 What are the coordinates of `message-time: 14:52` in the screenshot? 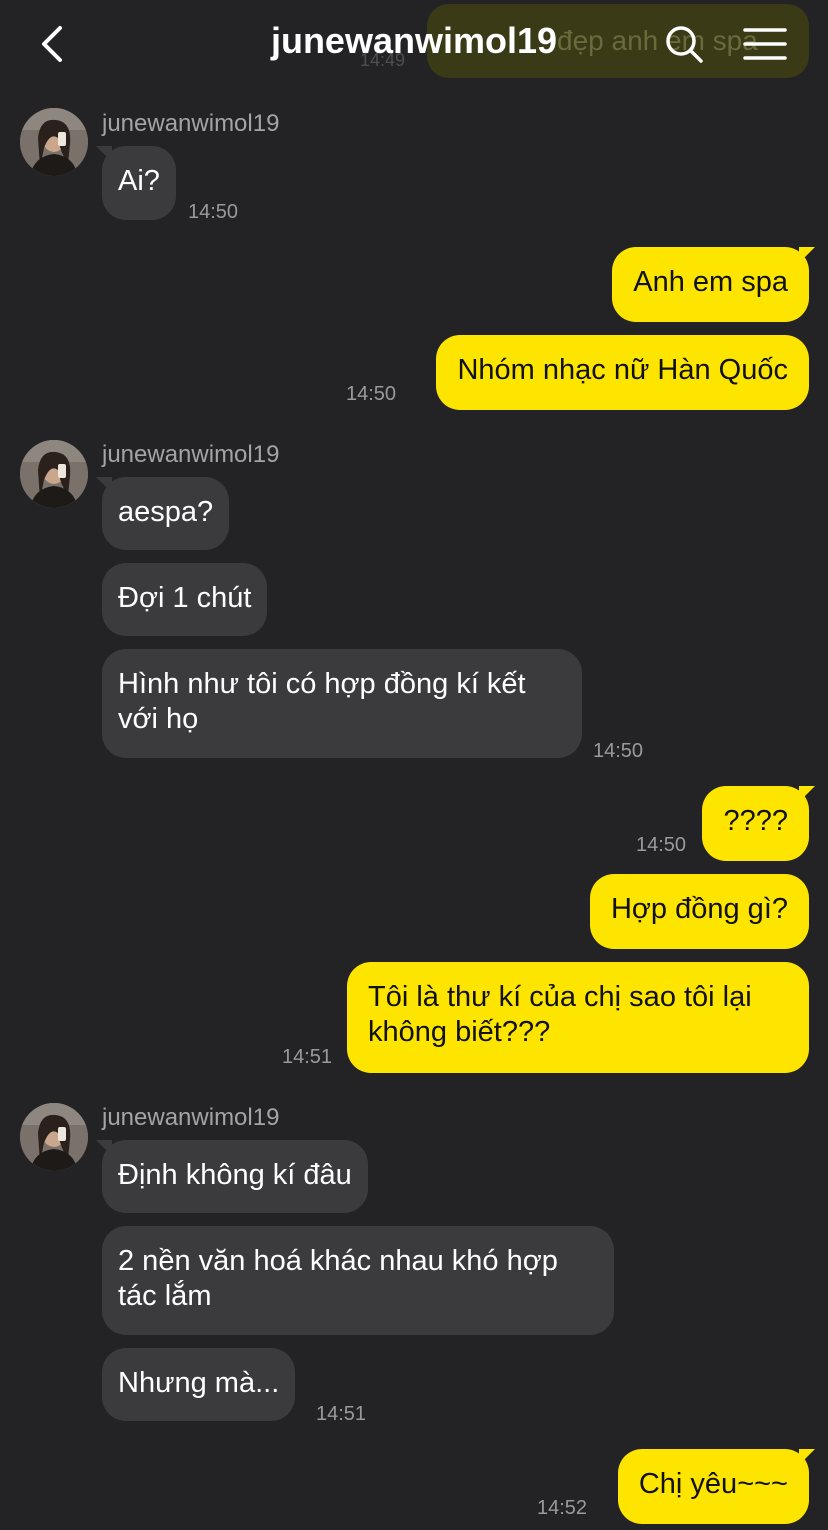 It's located at (562, 1508).